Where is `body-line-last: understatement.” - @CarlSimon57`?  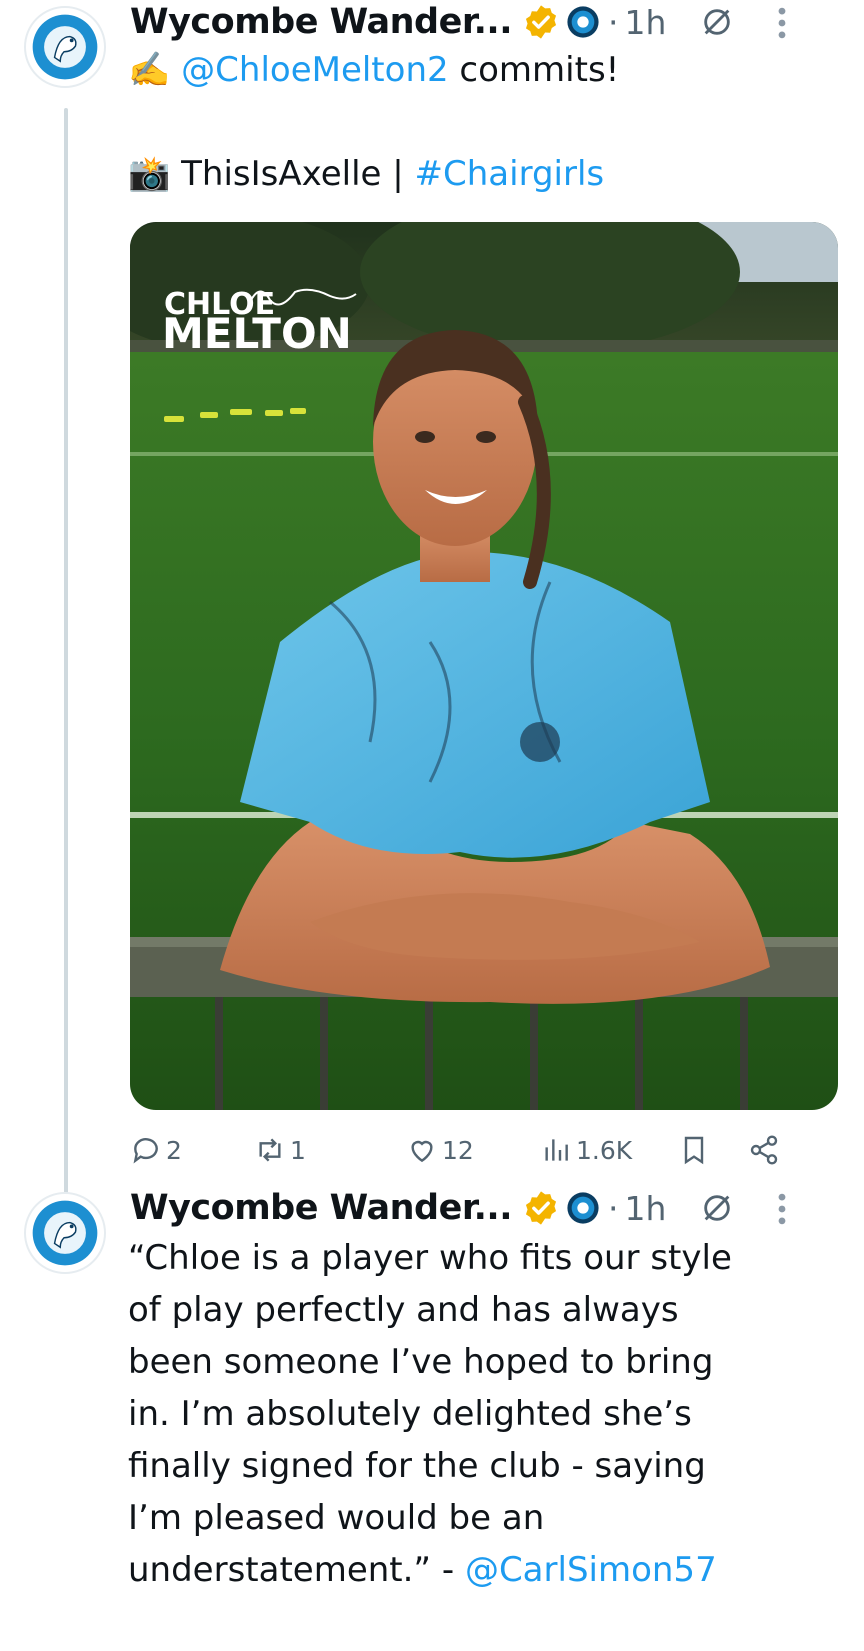 body-line-last: understatement.” - @CarlSimon57 is located at coordinates (483, 1570).